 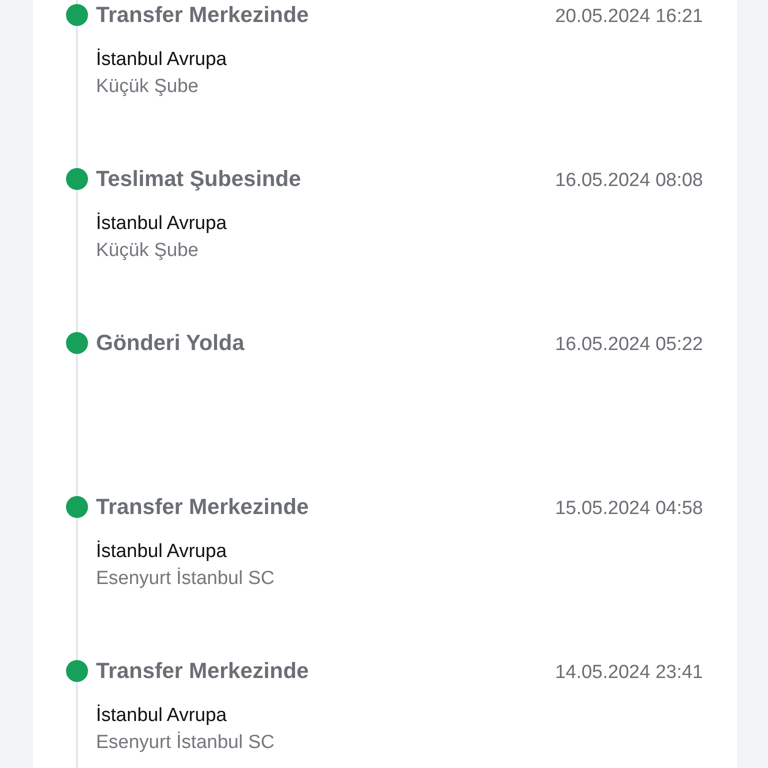 I want to click on event-date: 16.05.2024 05:22, so click(x=629, y=345).